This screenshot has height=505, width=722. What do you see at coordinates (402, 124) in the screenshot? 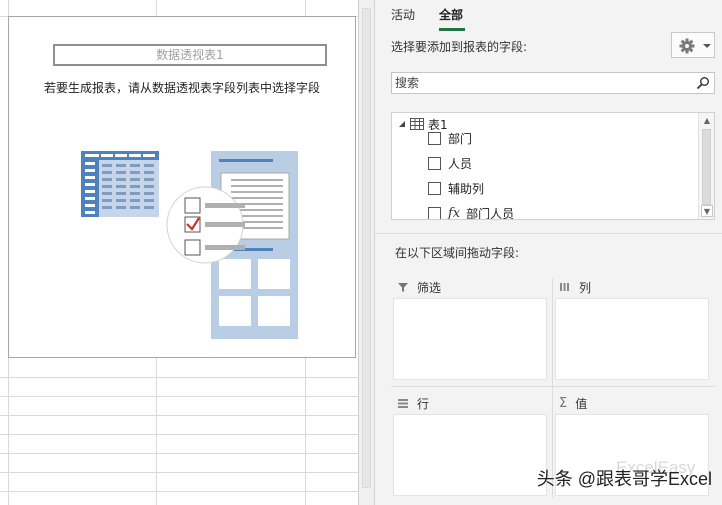
I see `collapse-triangle-icon` at bounding box center [402, 124].